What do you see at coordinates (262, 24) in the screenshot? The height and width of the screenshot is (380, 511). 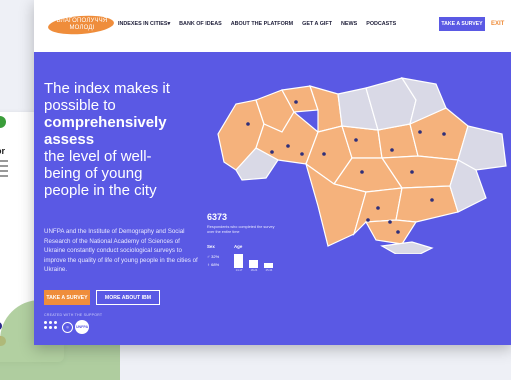 I see `nav-about-platform: ABOUT THE PLATFORM` at bounding box center [262, 24].